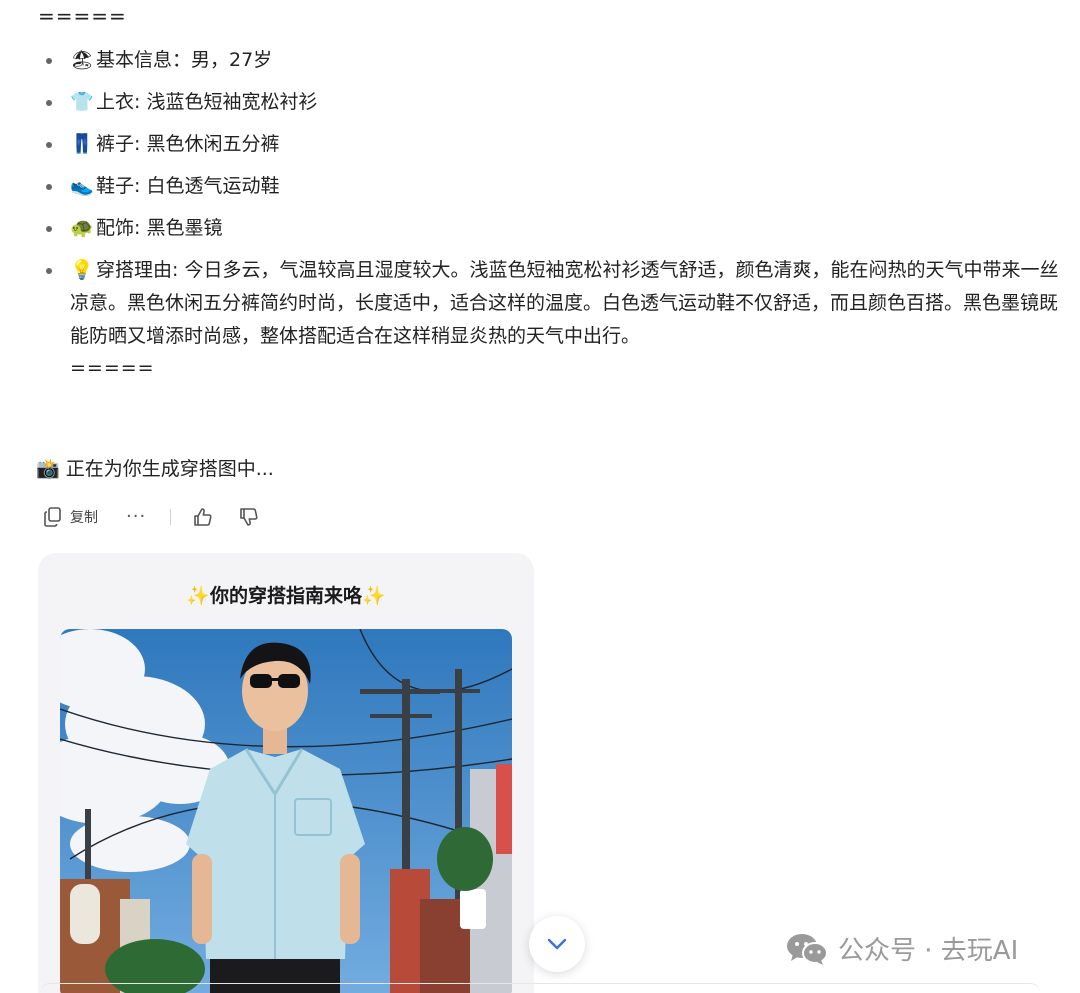 The image size is (1080, 993). I want to click on card-title: ✨你的穿搭指南来咯✨, so click(286, 594).